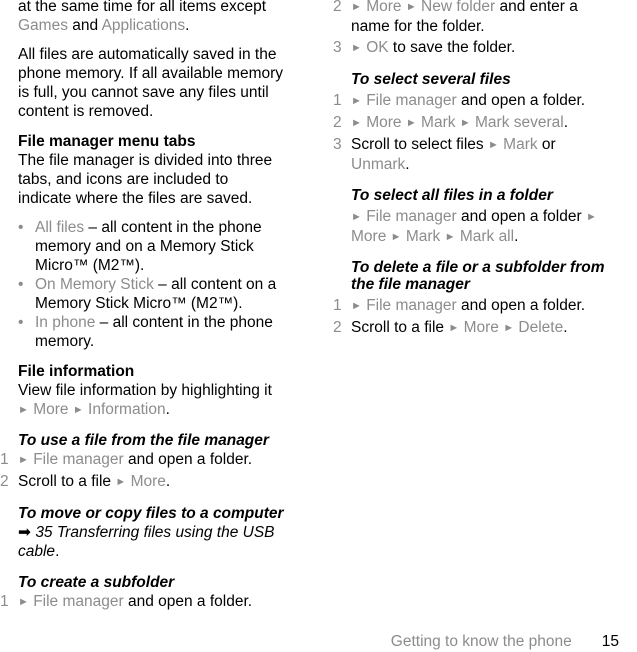 The width and height of the screenshot is (637, 652). Describe the element at coordinates (127, 409) in the screenshot. I see `menu-term: Information` at that location.